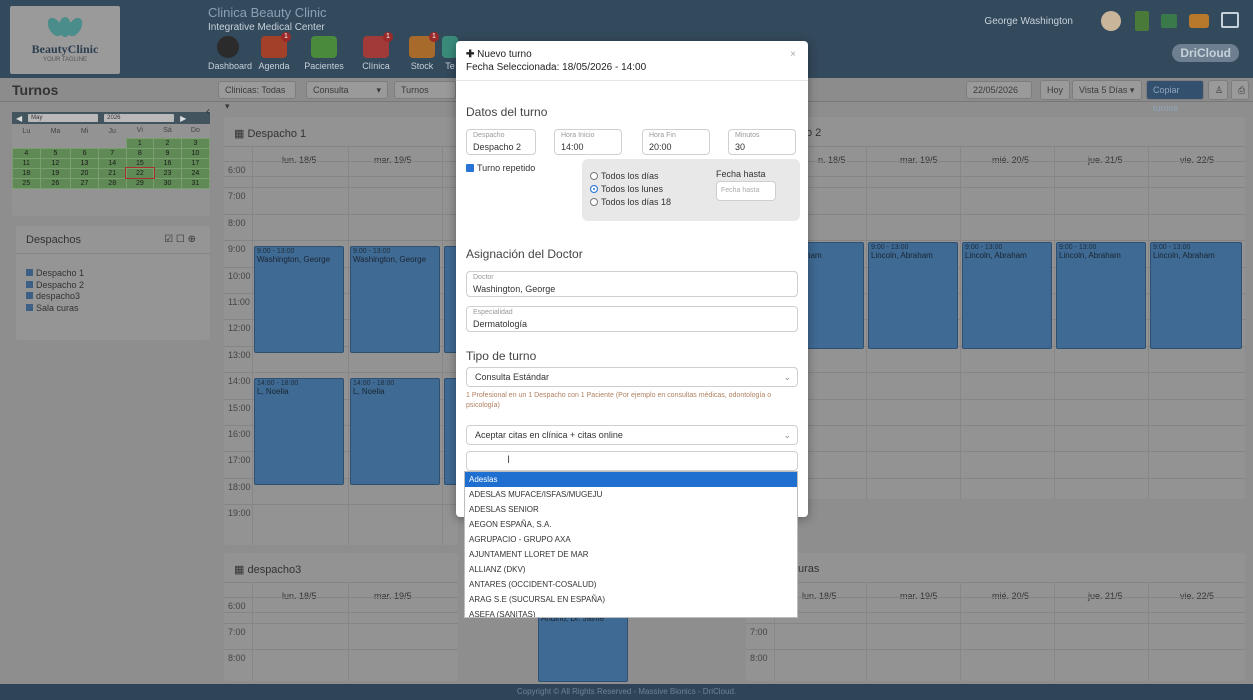  Describe the element at coordinates (588, 142) in the screenshot. I see `hora-inicio-field: Hora Inicio 14:00` at that location.